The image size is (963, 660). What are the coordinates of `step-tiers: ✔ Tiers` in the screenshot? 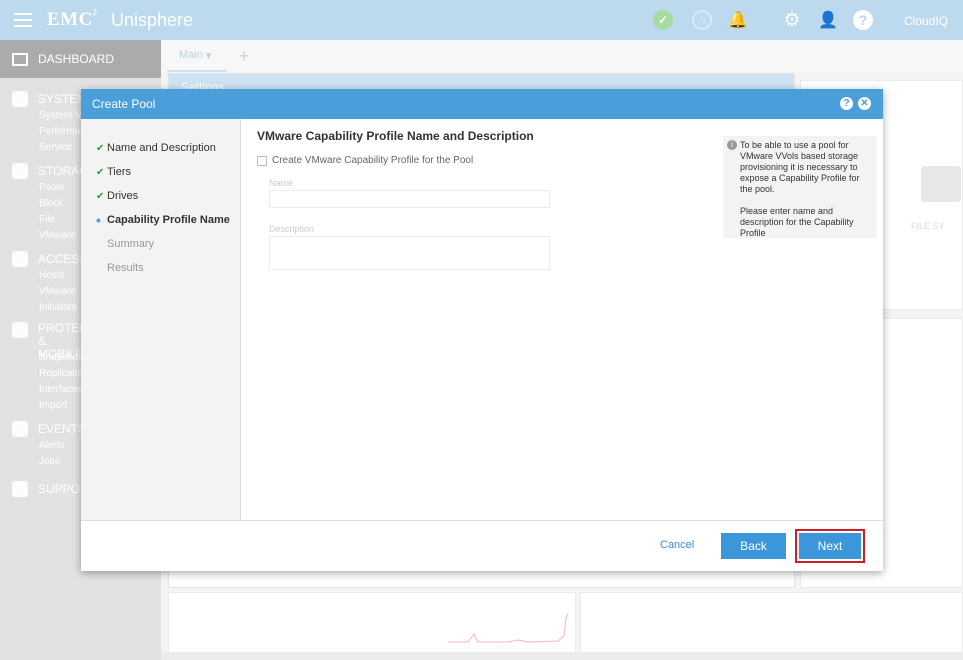 It's located at (160, 172).